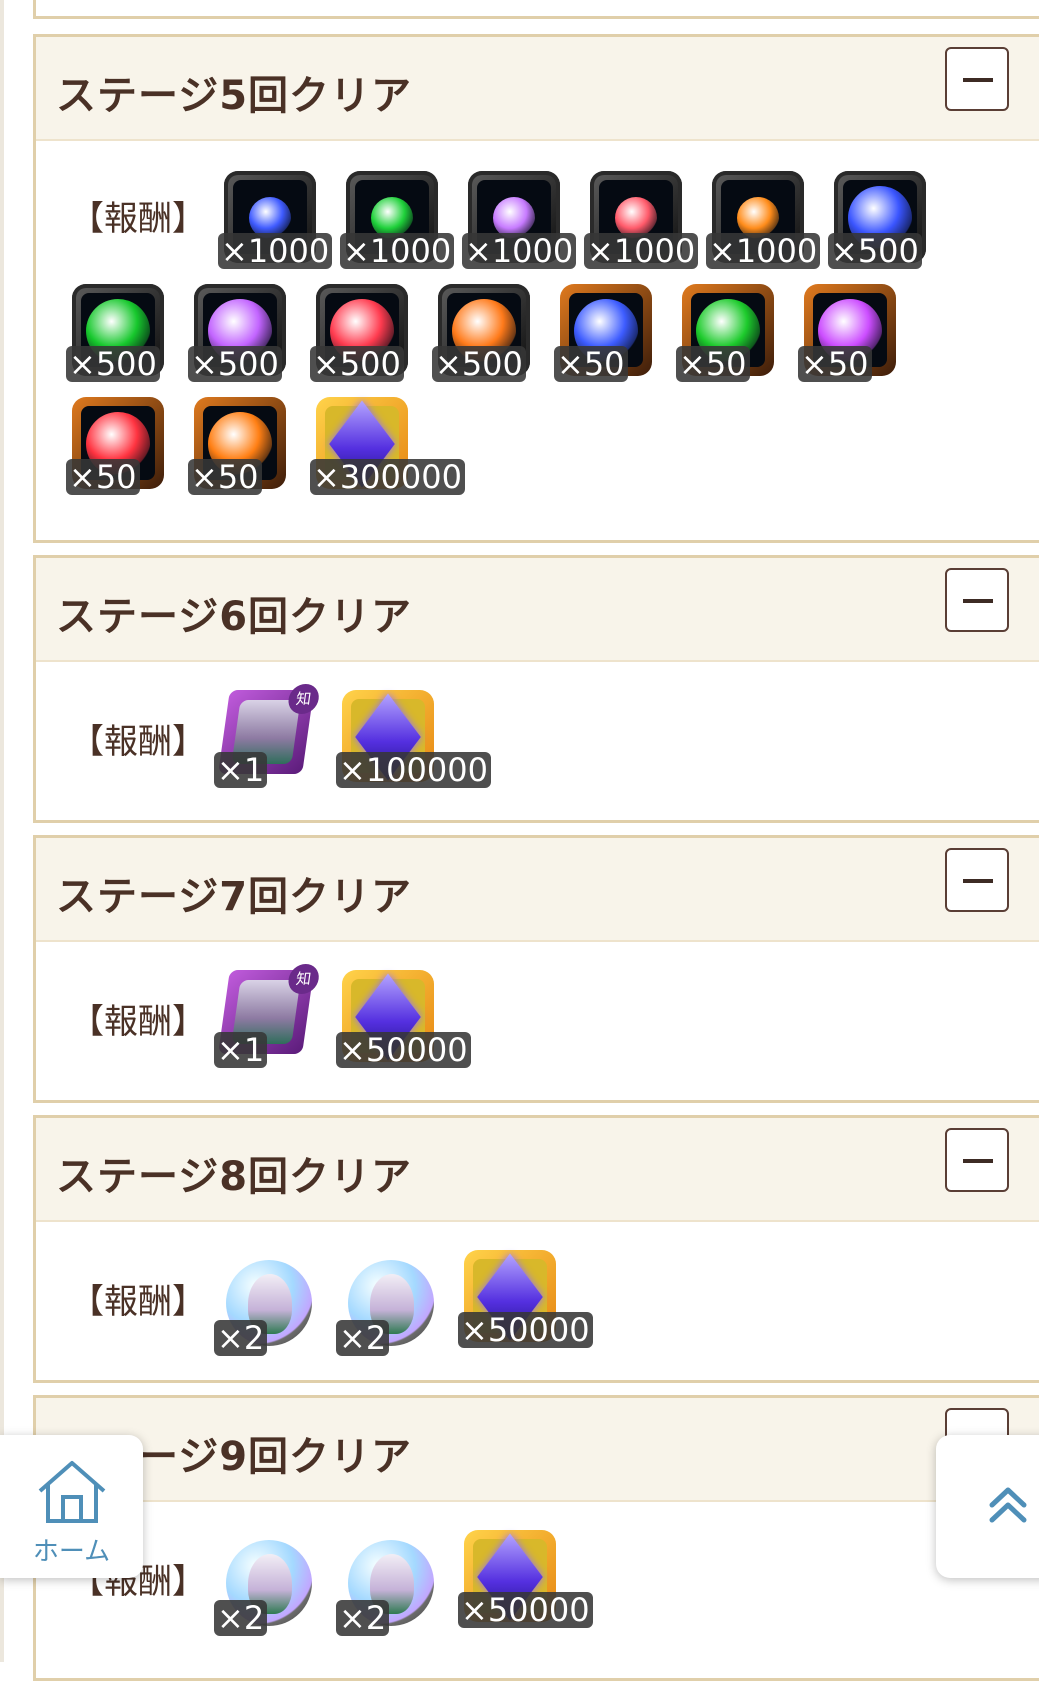  Describe the element at coordinates (71, 1552) in the screenshot. I see `home-label: ホーム` at that location.